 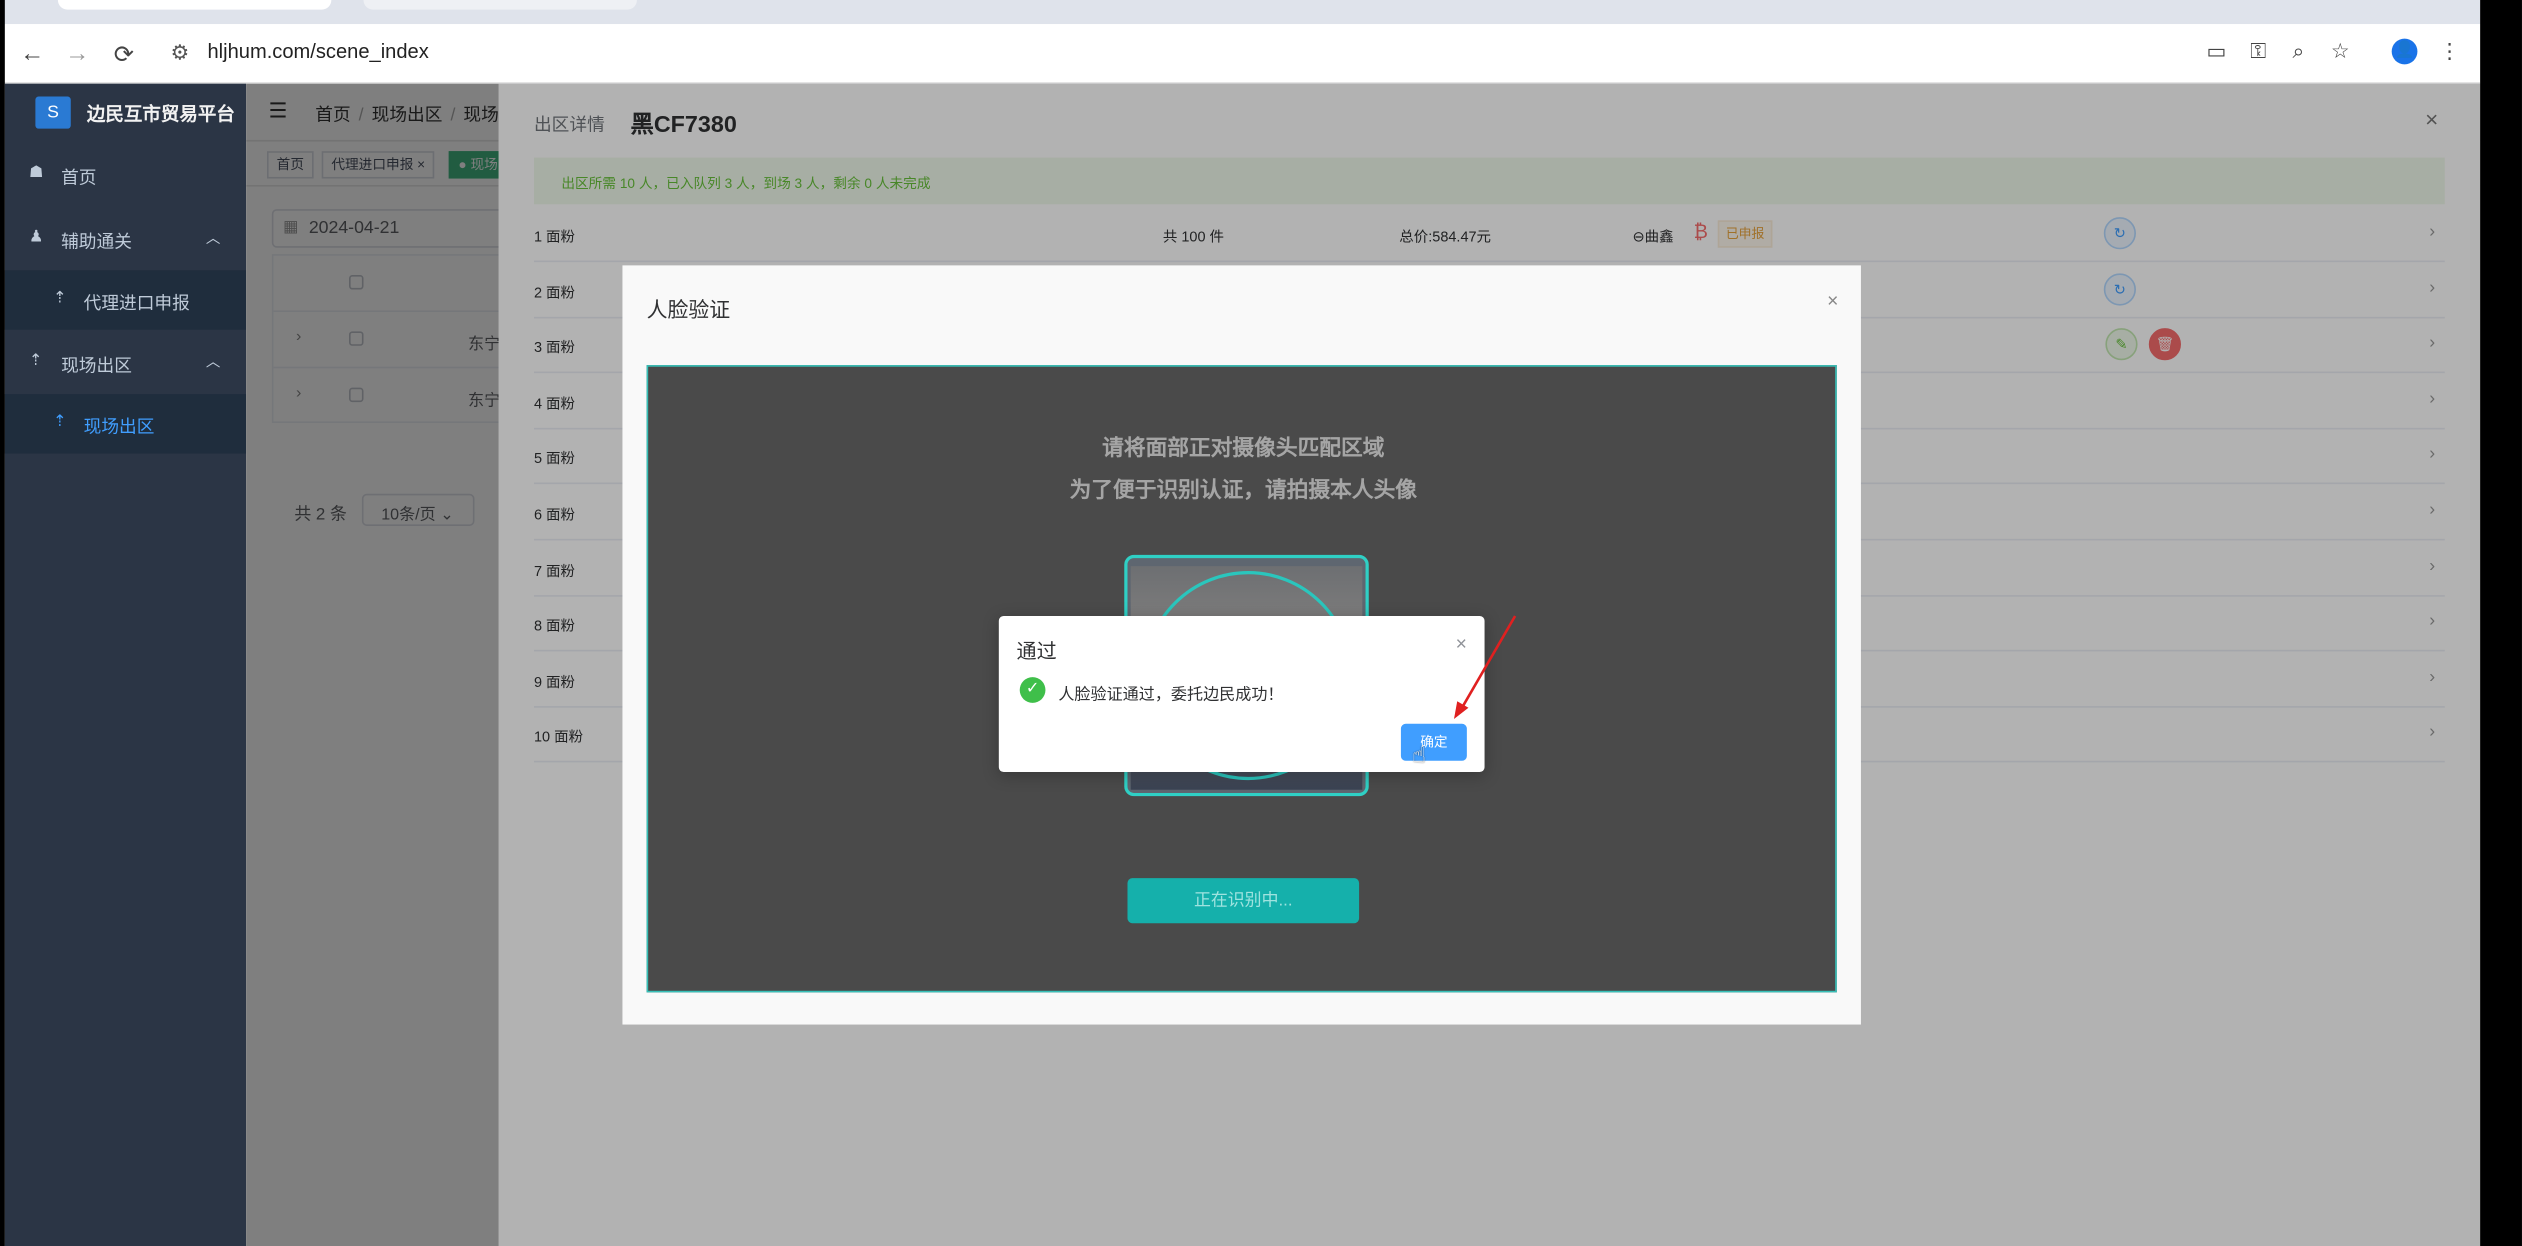 I want to click on arrow-line, so click(x=1488, y=662).